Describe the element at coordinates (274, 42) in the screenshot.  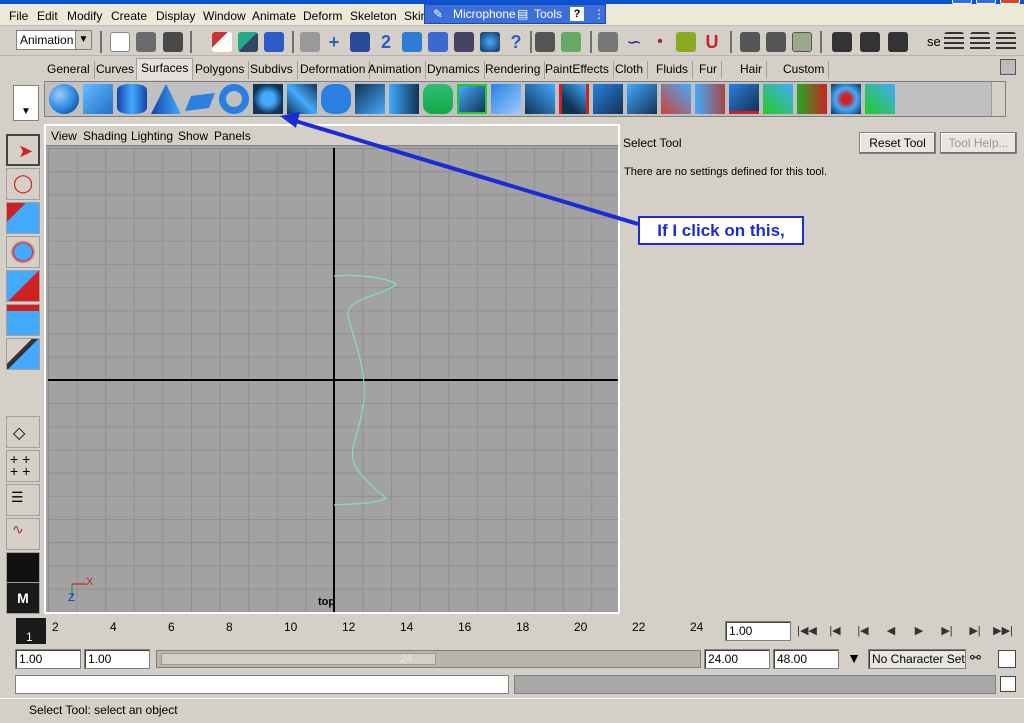
I see `select-component-icon` at that location.